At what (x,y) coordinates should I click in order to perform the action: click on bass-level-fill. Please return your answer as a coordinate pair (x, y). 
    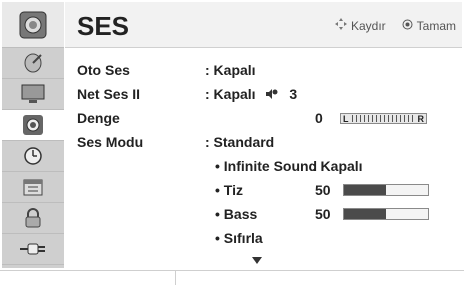
    Looking at the image, I should click on (365, 214).